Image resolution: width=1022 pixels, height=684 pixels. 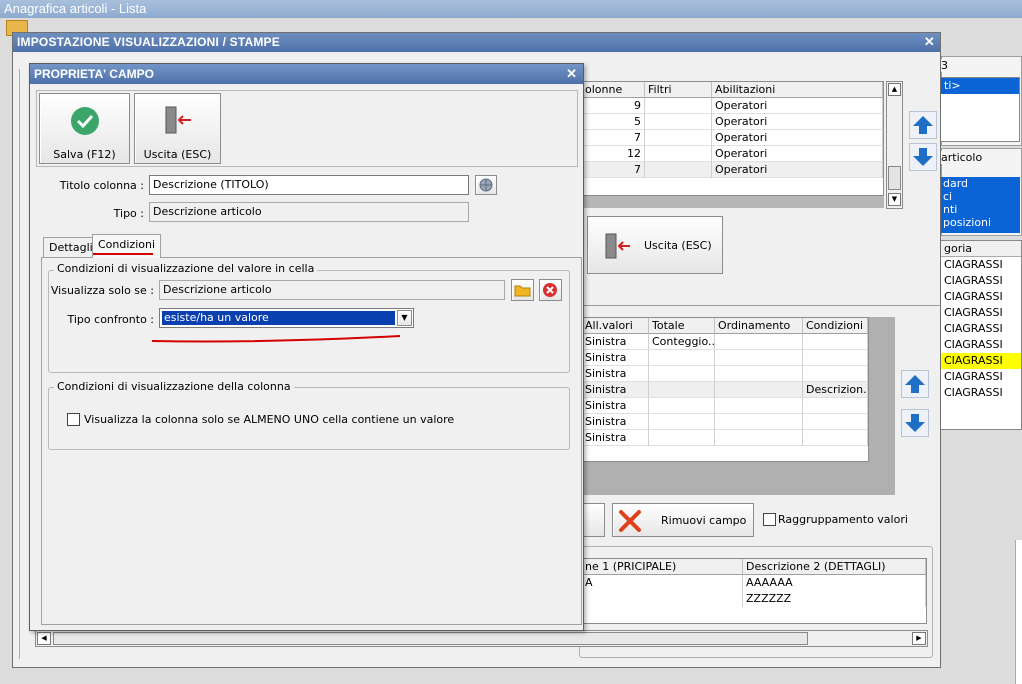 I want to click on save-button: Salva (F12), so click(x=84, y=128).